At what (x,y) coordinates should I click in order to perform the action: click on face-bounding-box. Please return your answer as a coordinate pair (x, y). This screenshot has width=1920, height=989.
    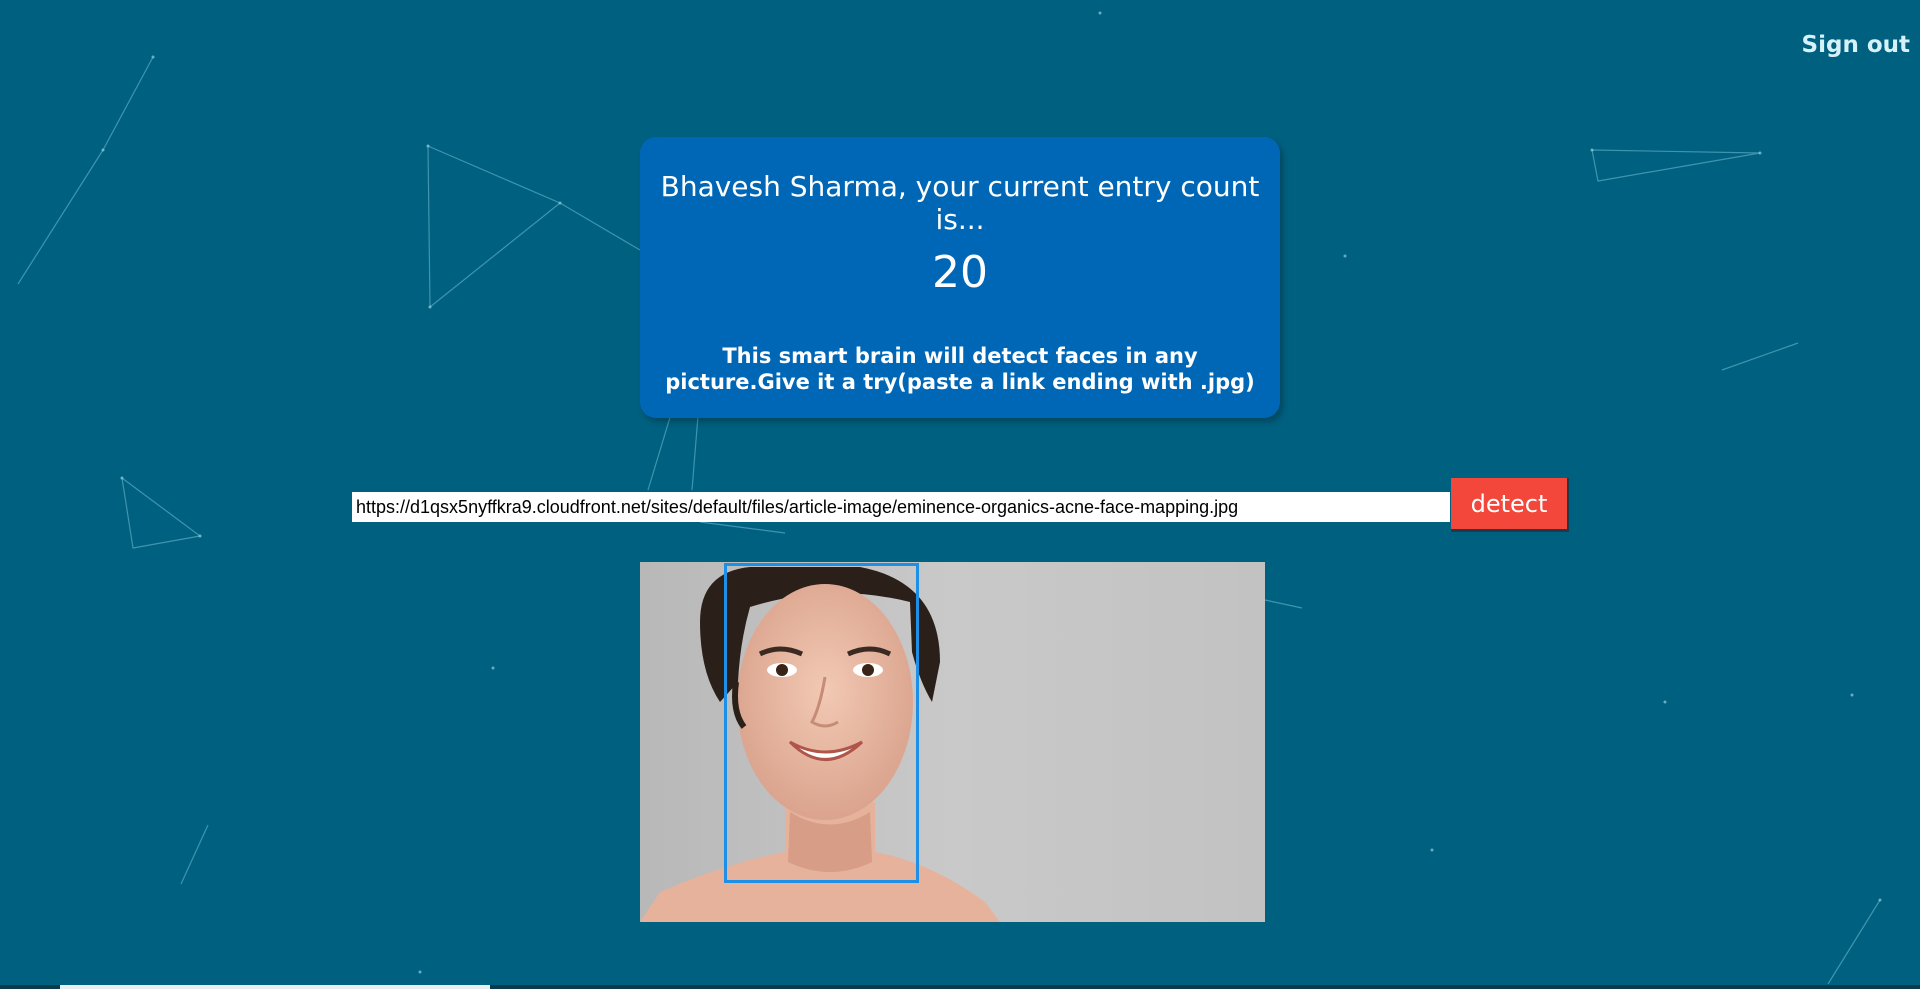
    Looking at the image, I should click on (821, 723).